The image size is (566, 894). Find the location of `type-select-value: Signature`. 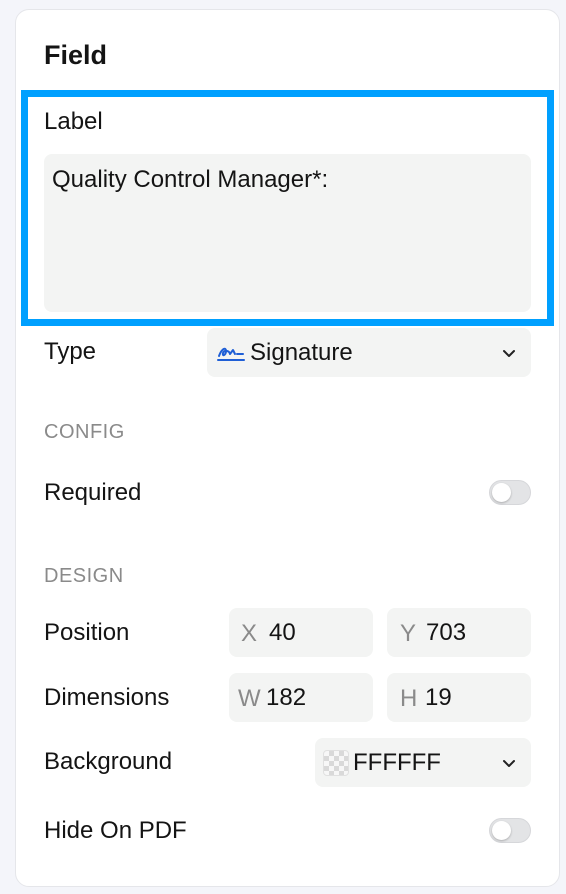

type-select-value: Signature is located at coordinates (301, 352).